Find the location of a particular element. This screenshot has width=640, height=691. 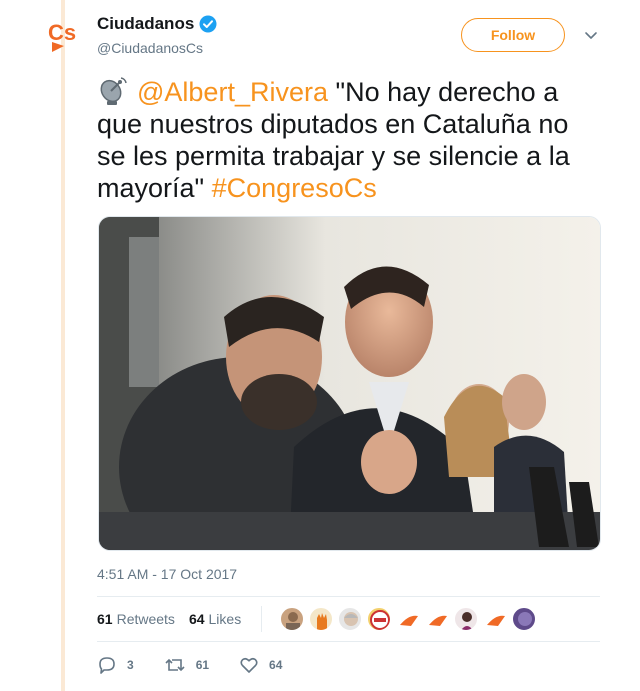

account-avatar: Cs is located at coordinates (65, 35).